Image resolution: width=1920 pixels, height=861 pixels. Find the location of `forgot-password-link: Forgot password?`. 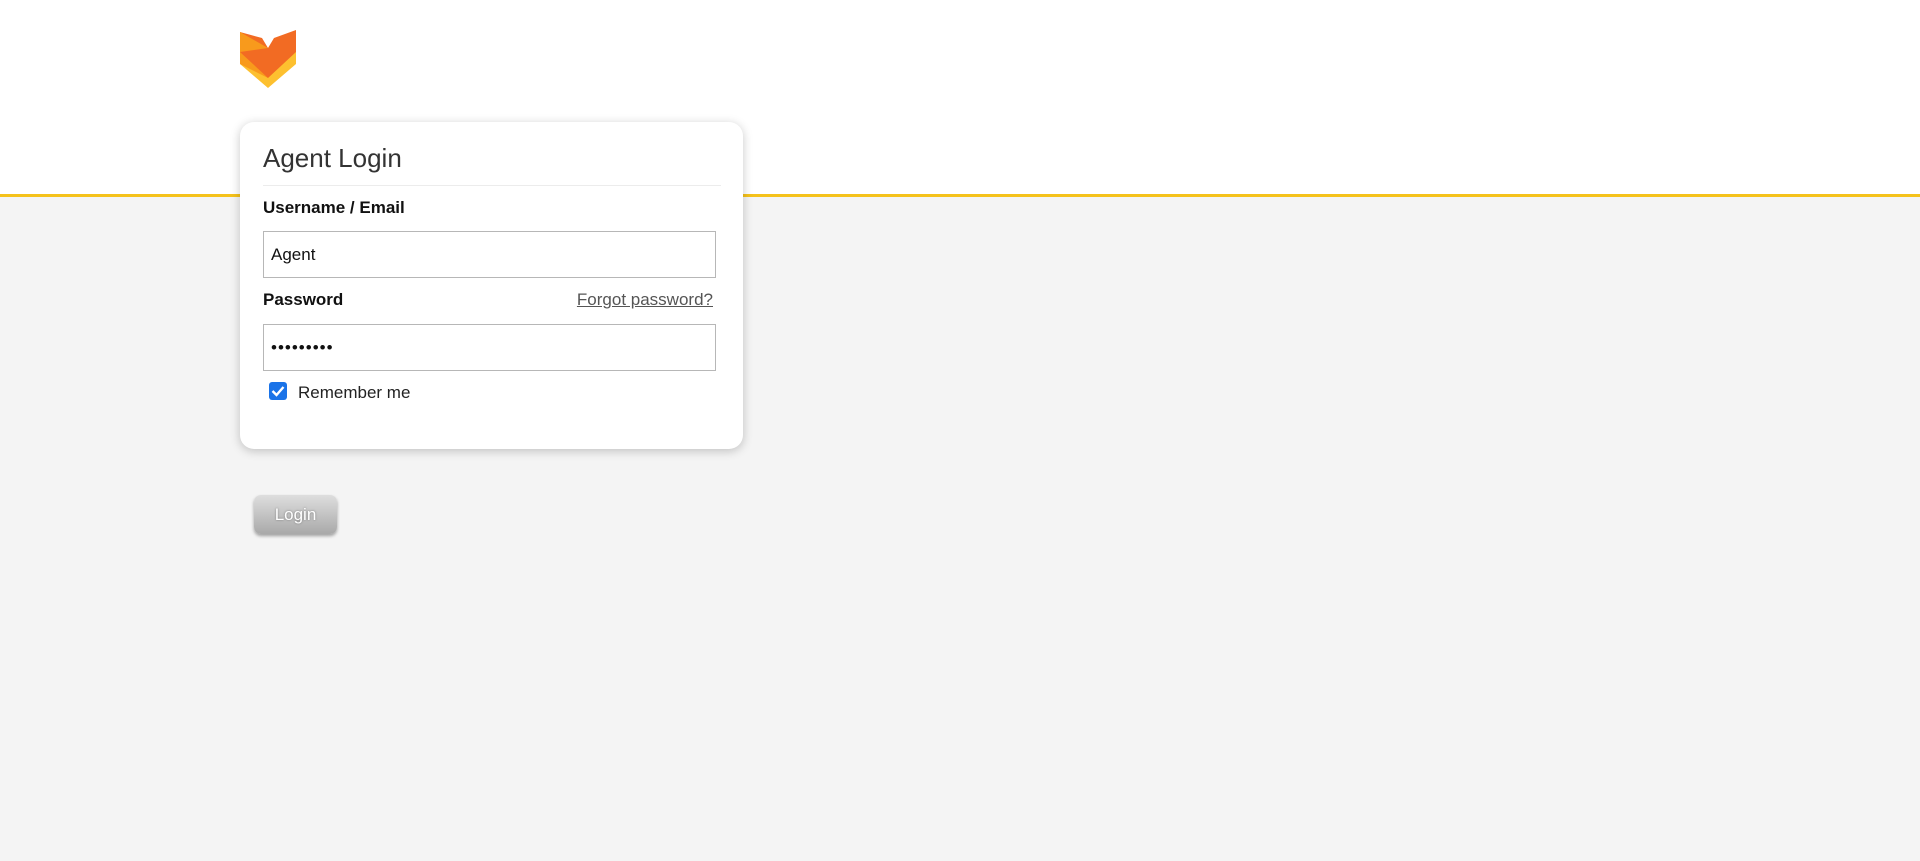

forgot-password-link: Forgot password? is located at coordinates (645, 300).